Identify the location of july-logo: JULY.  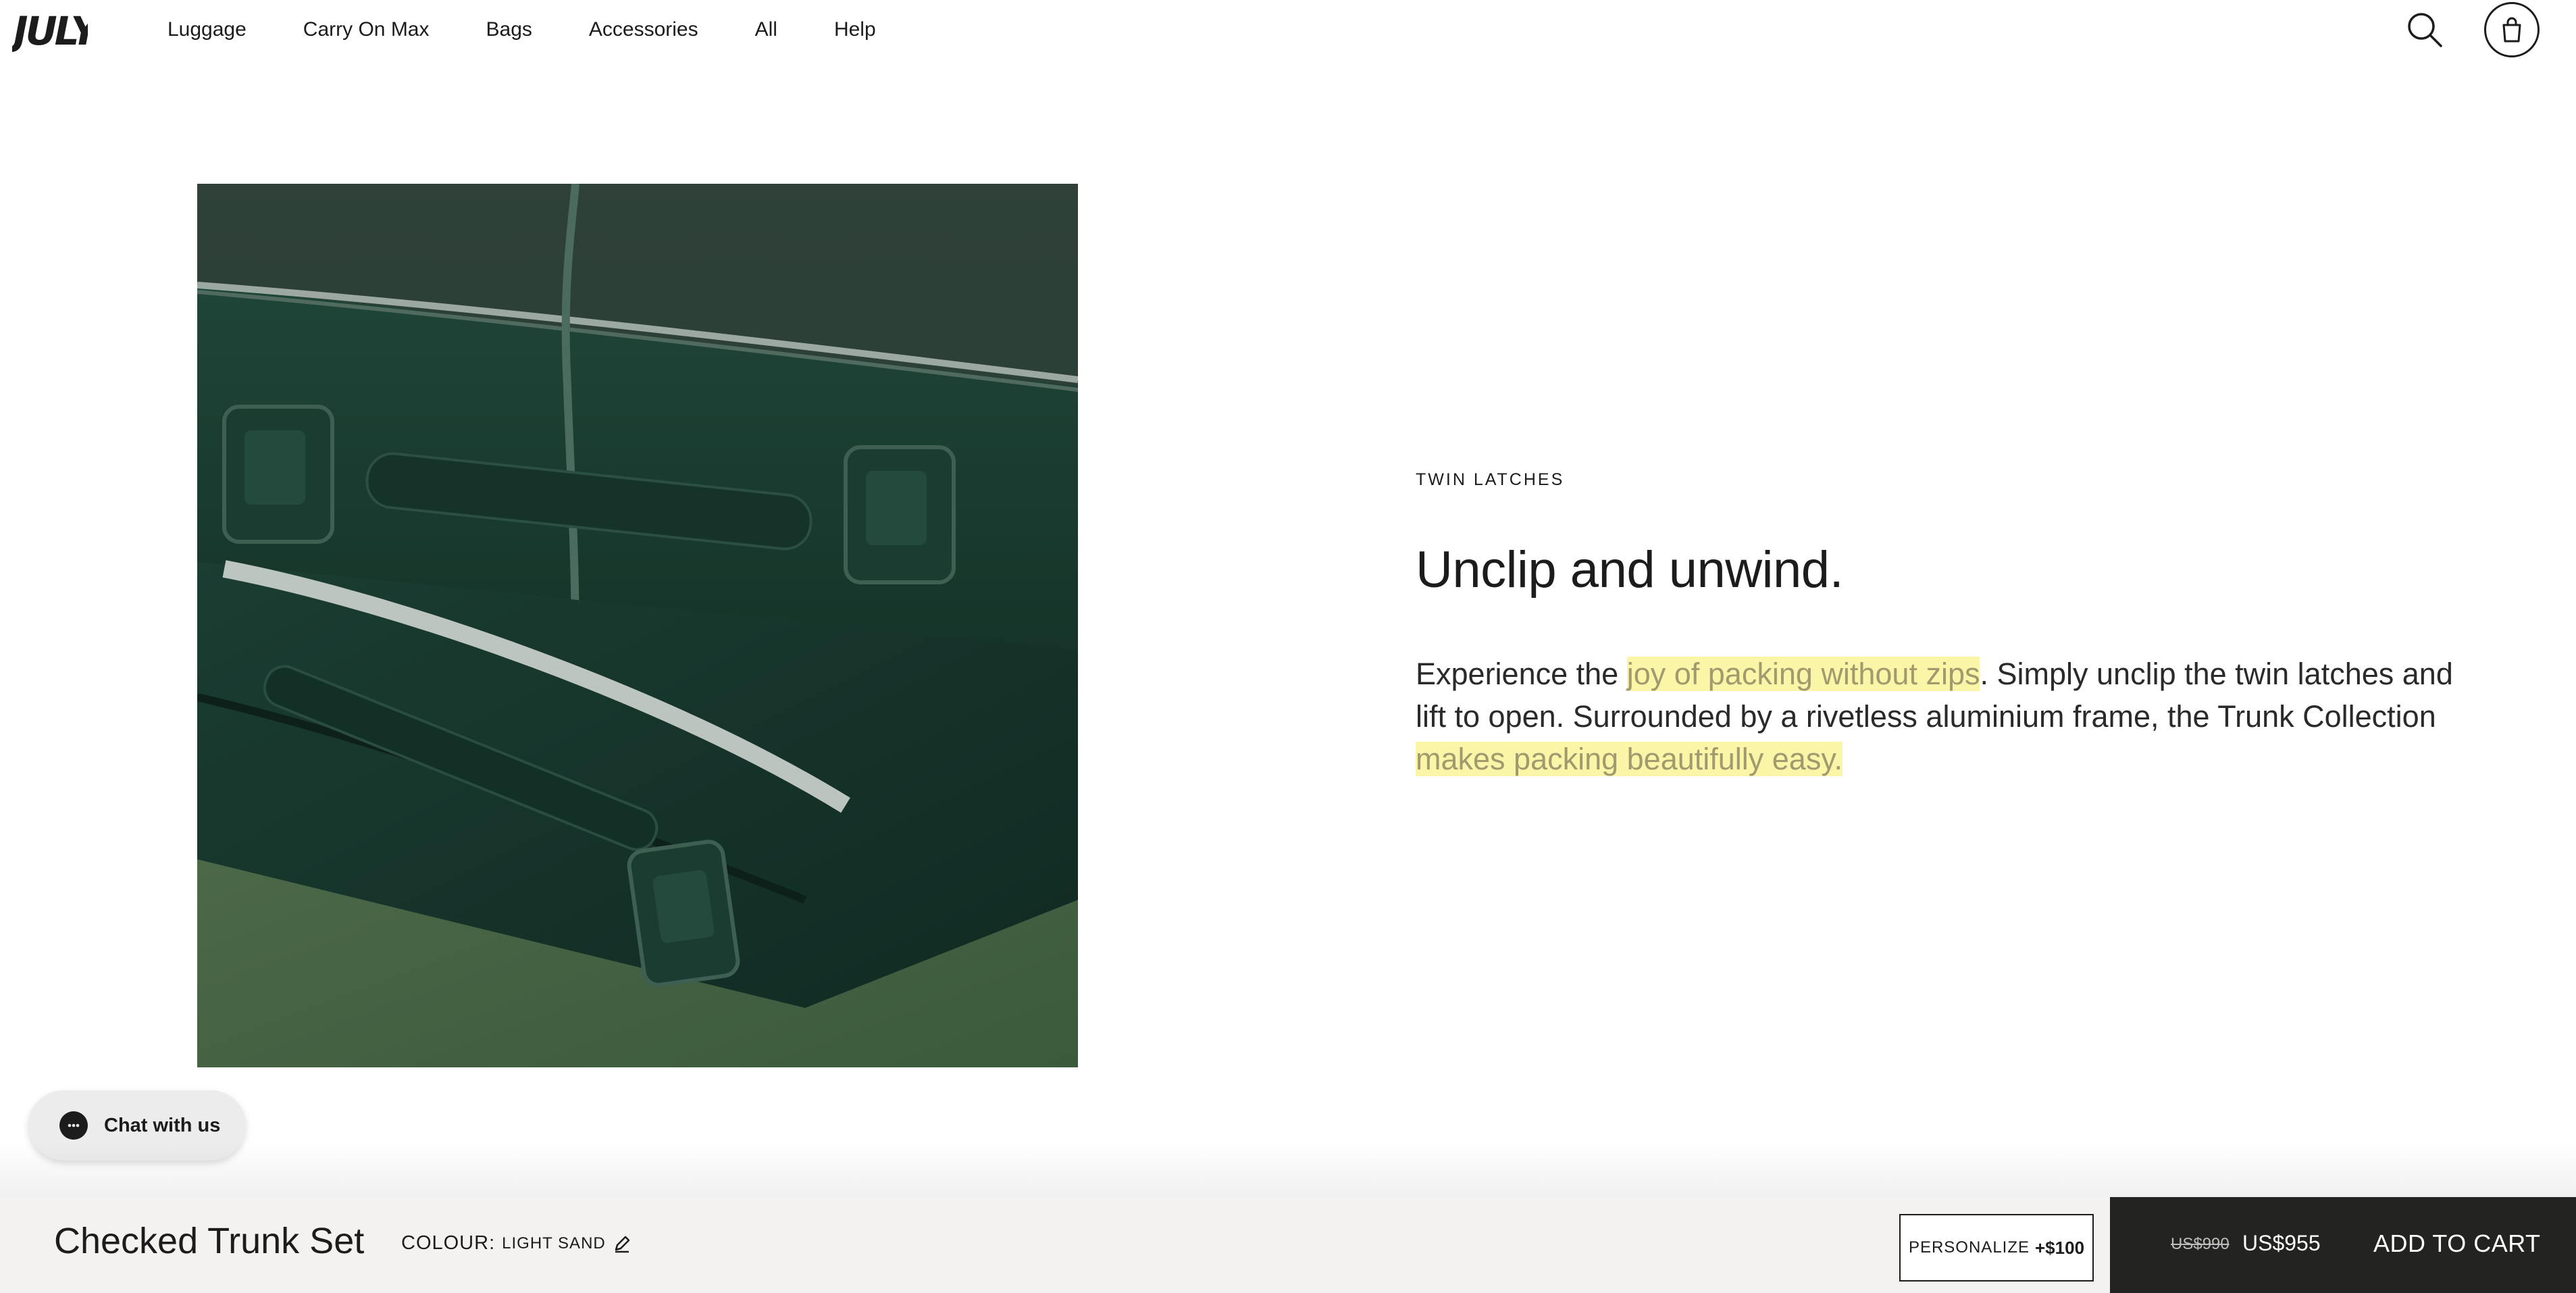
(50, 30).